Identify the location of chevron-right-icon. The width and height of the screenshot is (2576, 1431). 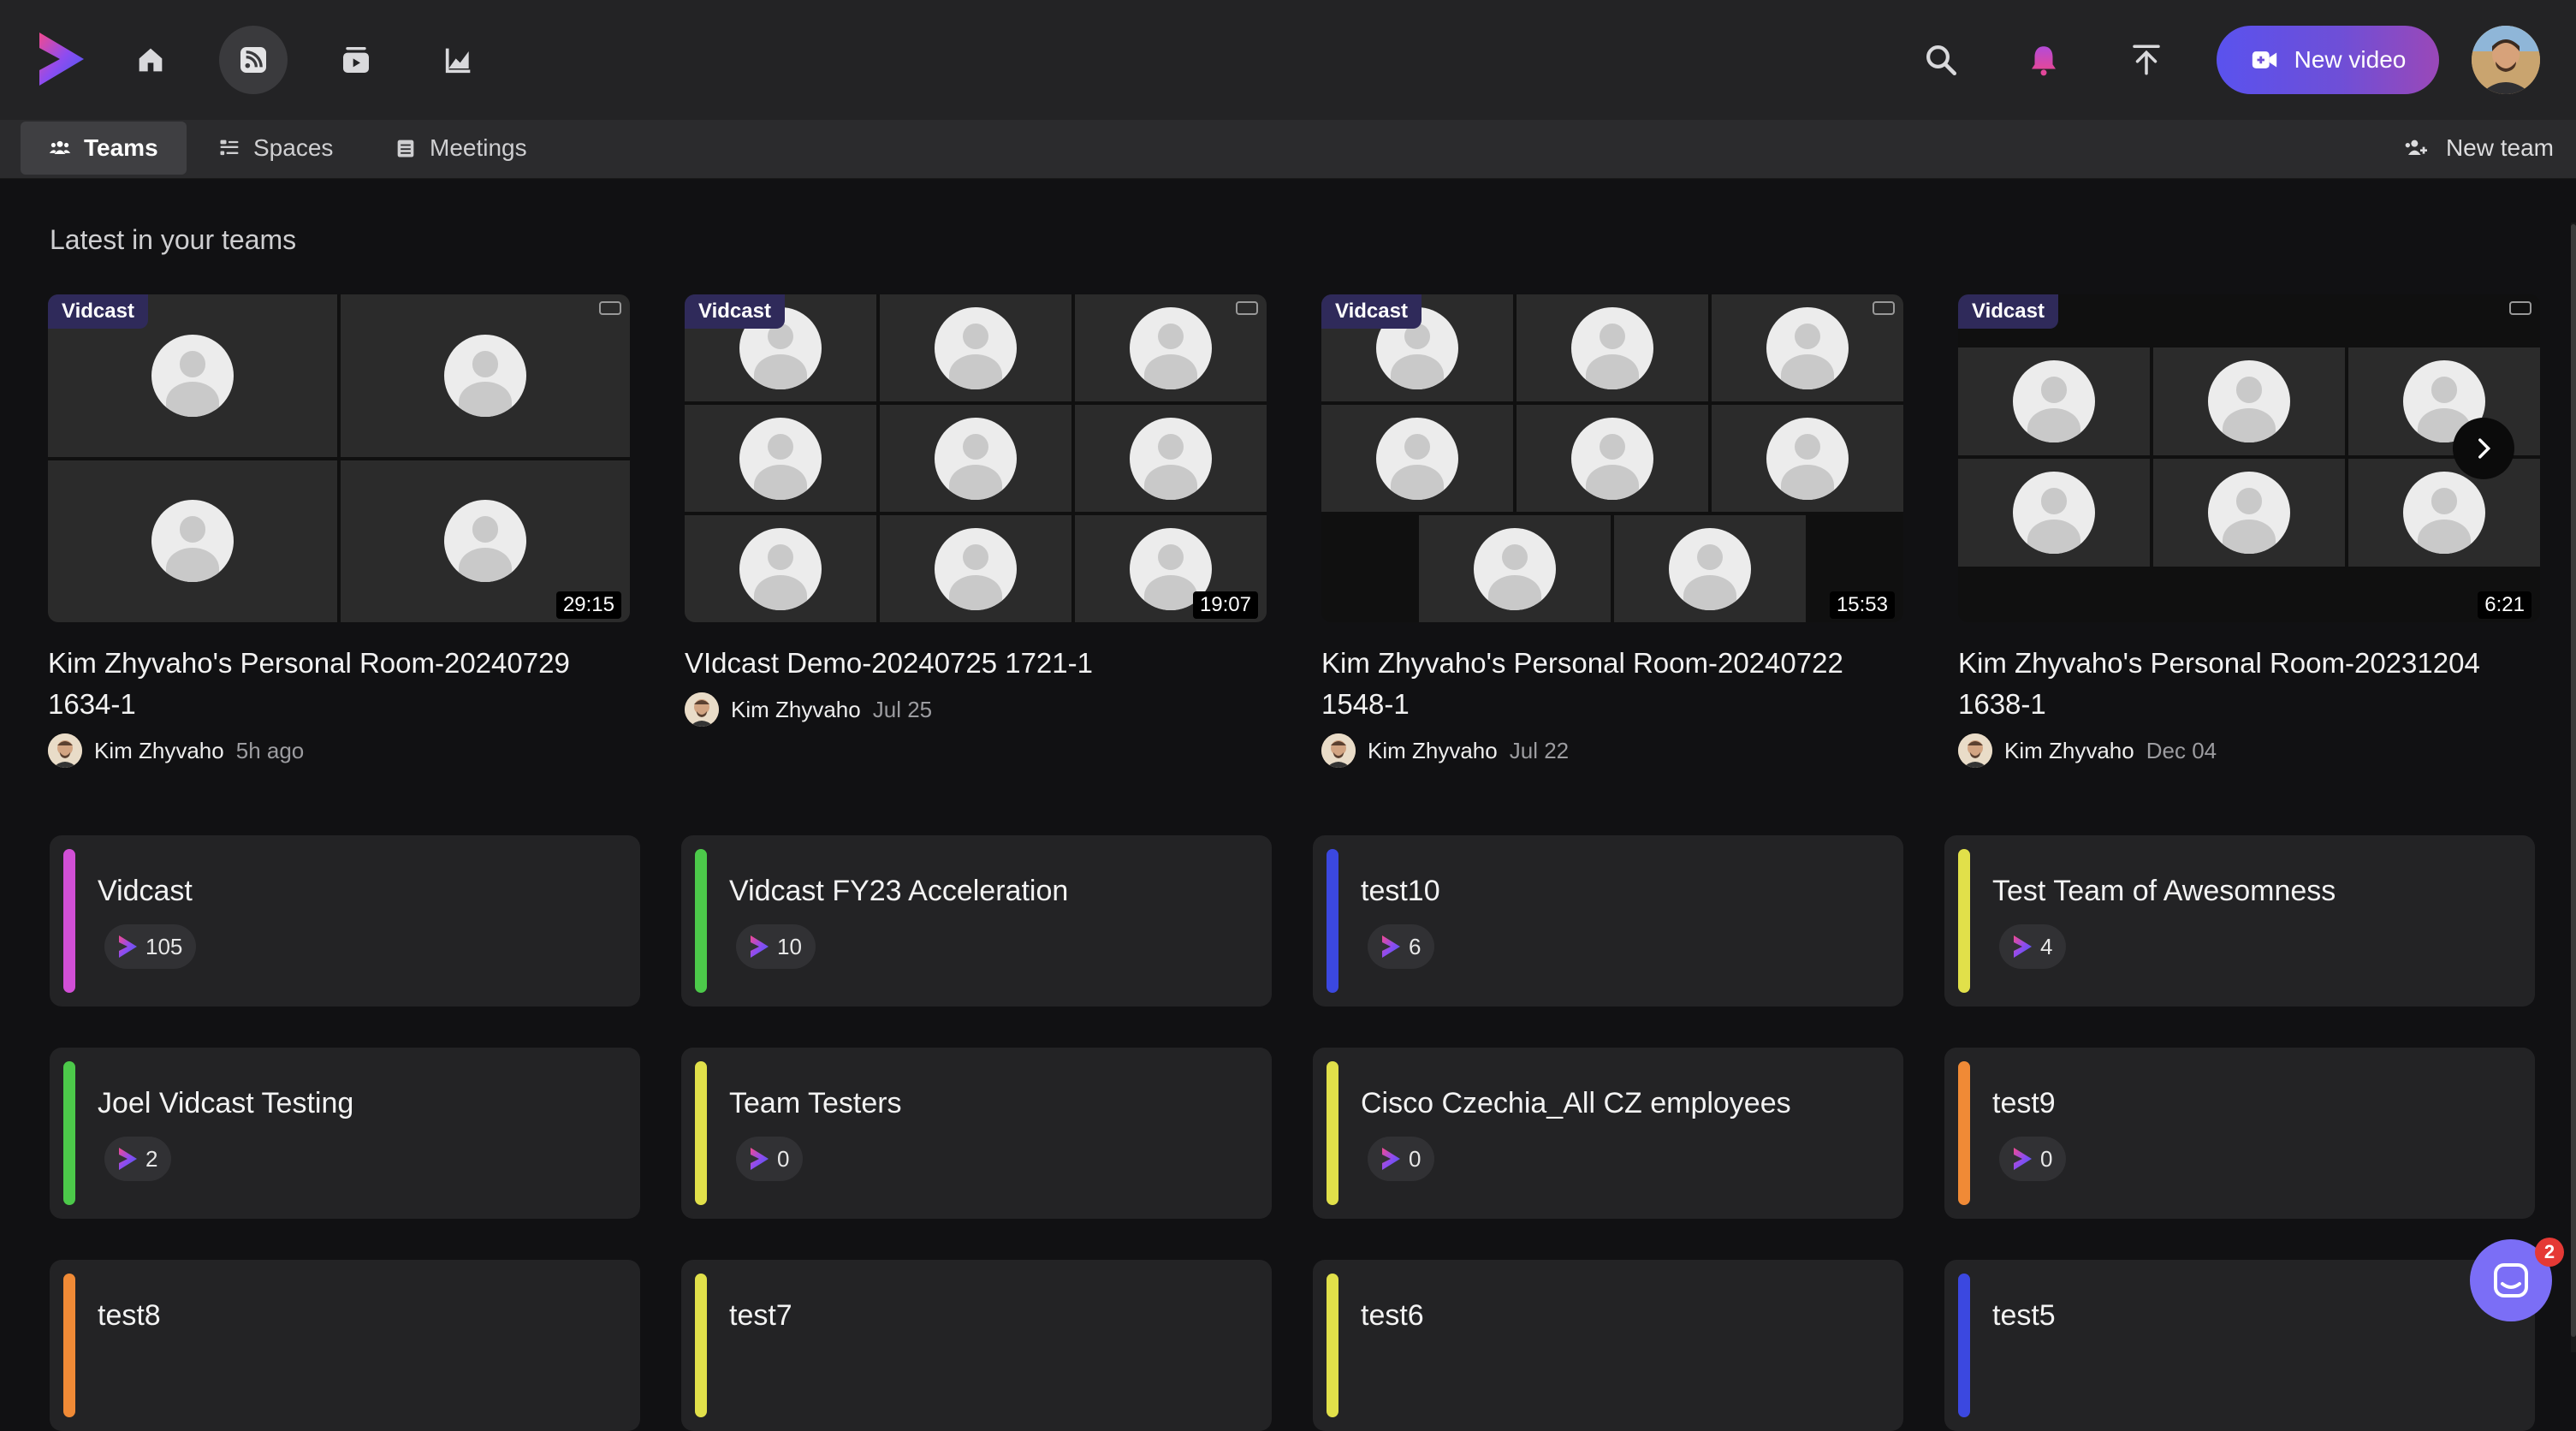
(2484, 448).